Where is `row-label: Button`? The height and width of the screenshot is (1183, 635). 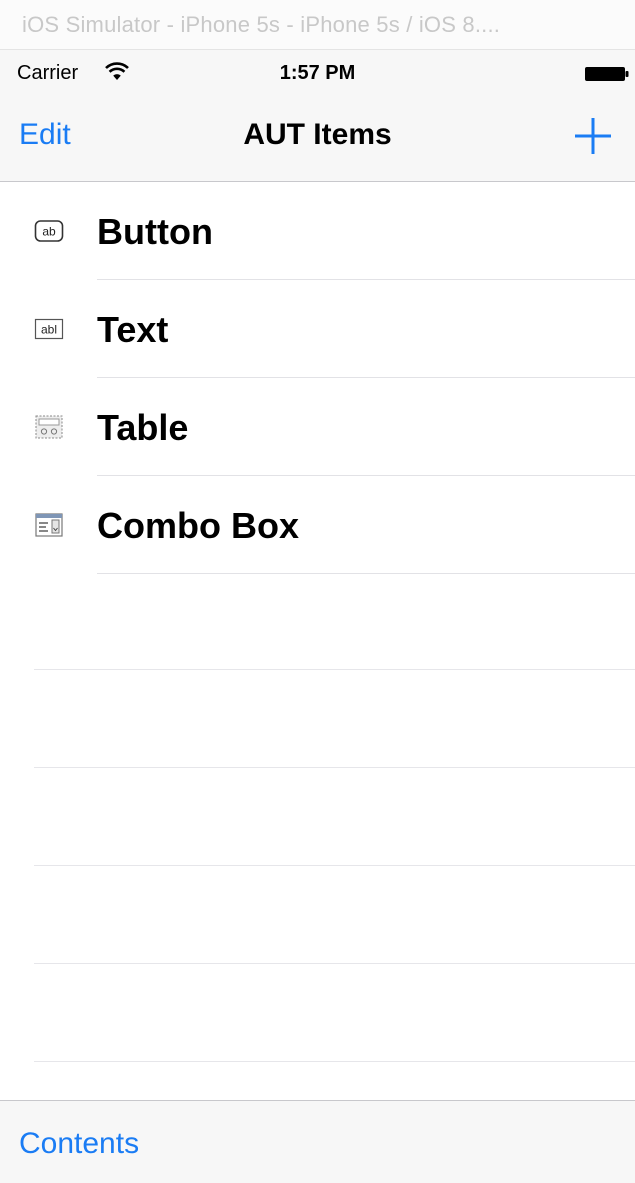
row-label: Button is located at coordinates (155, 231).